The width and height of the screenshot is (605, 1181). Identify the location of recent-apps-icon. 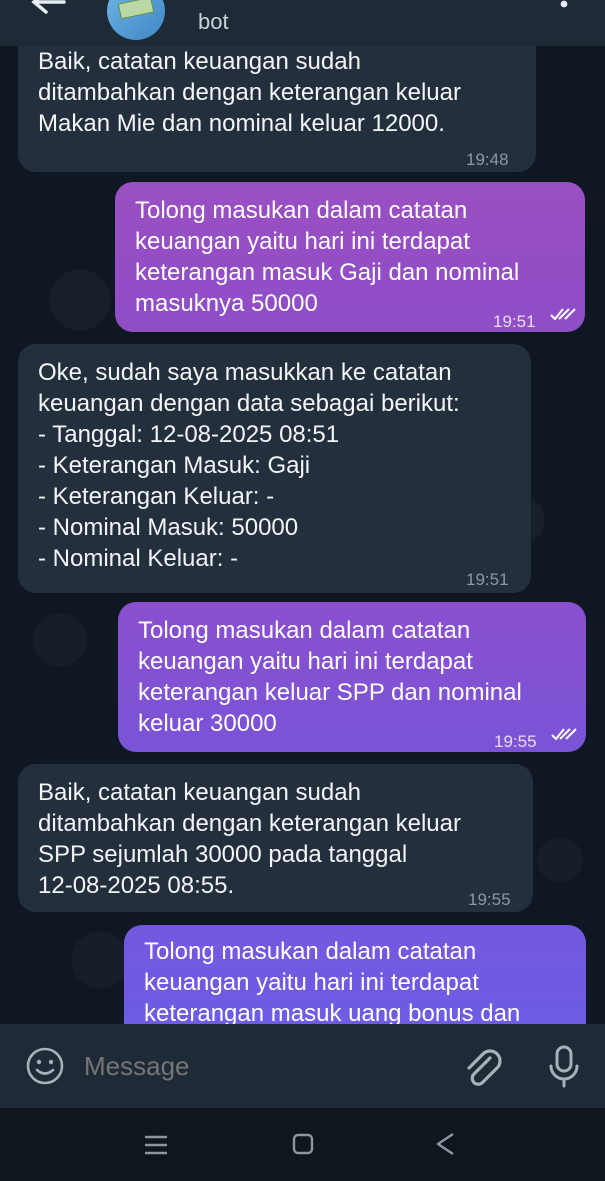
(156, 1145).